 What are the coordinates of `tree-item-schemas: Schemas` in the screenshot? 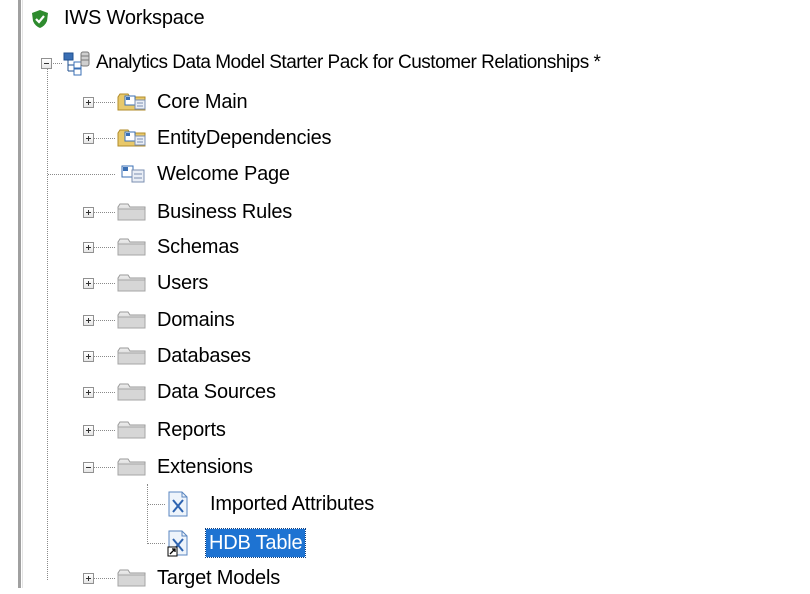 It's located at (200, 247).